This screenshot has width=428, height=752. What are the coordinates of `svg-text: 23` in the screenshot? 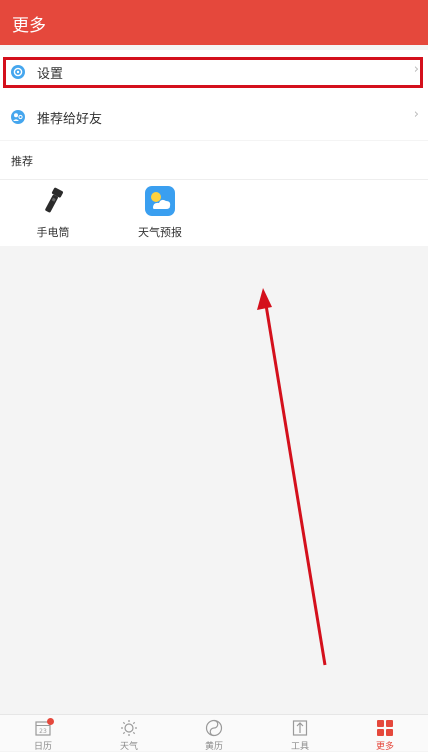 It's located at (43, 731).